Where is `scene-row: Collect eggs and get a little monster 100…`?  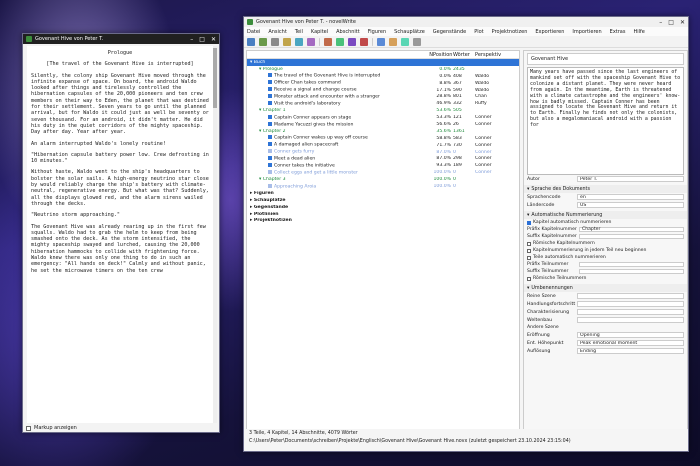 scene-row: Collect eggs and get a little monster 100… is located at coordinates (383, 172).